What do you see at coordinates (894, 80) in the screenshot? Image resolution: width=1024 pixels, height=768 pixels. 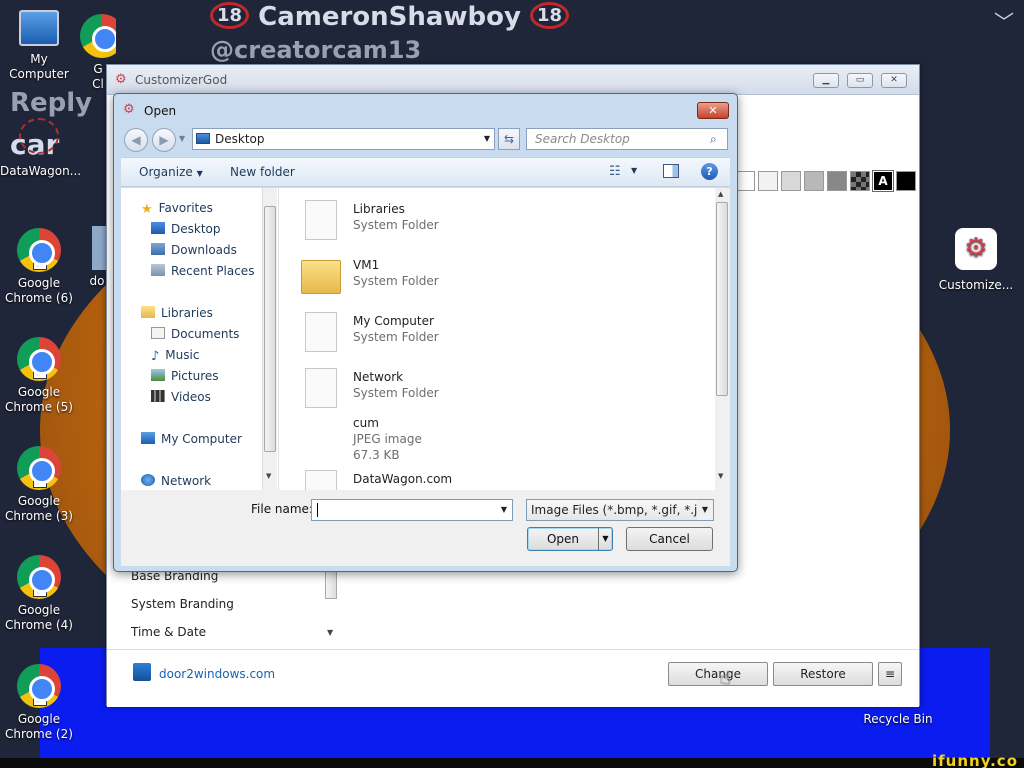 I see `close-button: ✕` at bounding box center [894, 80].